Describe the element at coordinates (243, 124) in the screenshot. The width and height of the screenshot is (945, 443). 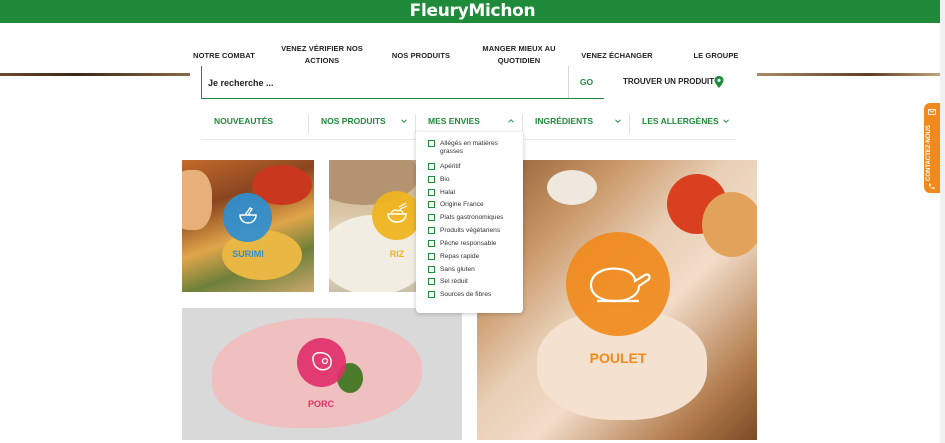
I see `filter-nouveautes: NOUVEAUTÉS` at that location.